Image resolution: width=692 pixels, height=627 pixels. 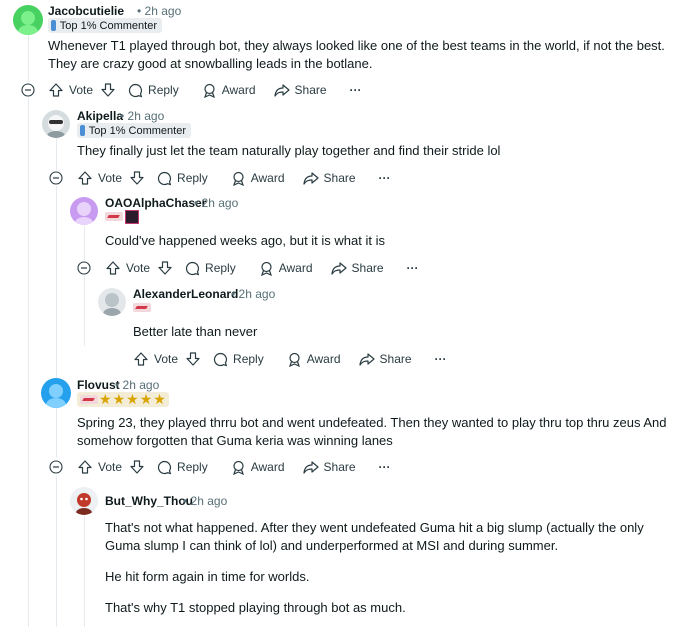 What do you see at coordinates (395, 359) in the screenshot?
I see `share-label: Share` at bounding box center [395, 359].